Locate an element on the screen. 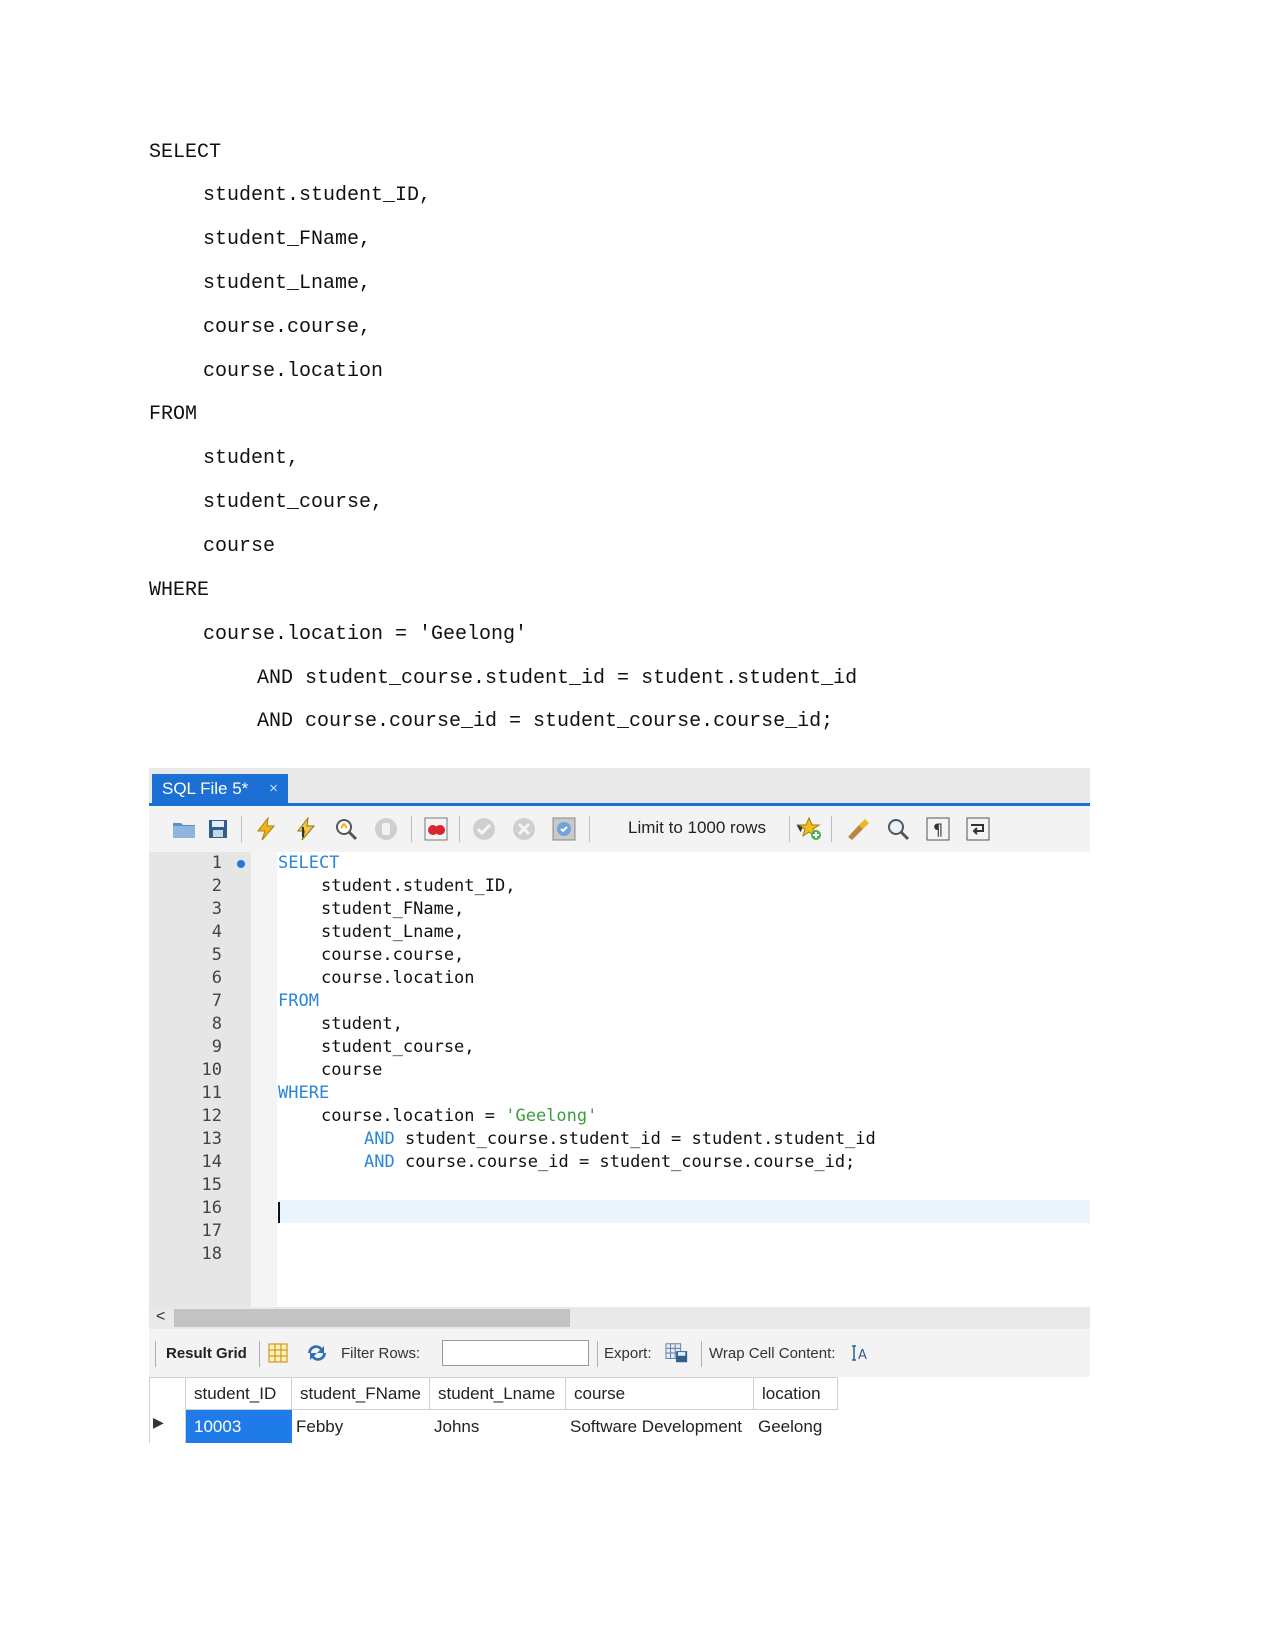 This screenshot has width=1275, height=1650. scrollbar-thumb is located at coordinates (372, 1318).